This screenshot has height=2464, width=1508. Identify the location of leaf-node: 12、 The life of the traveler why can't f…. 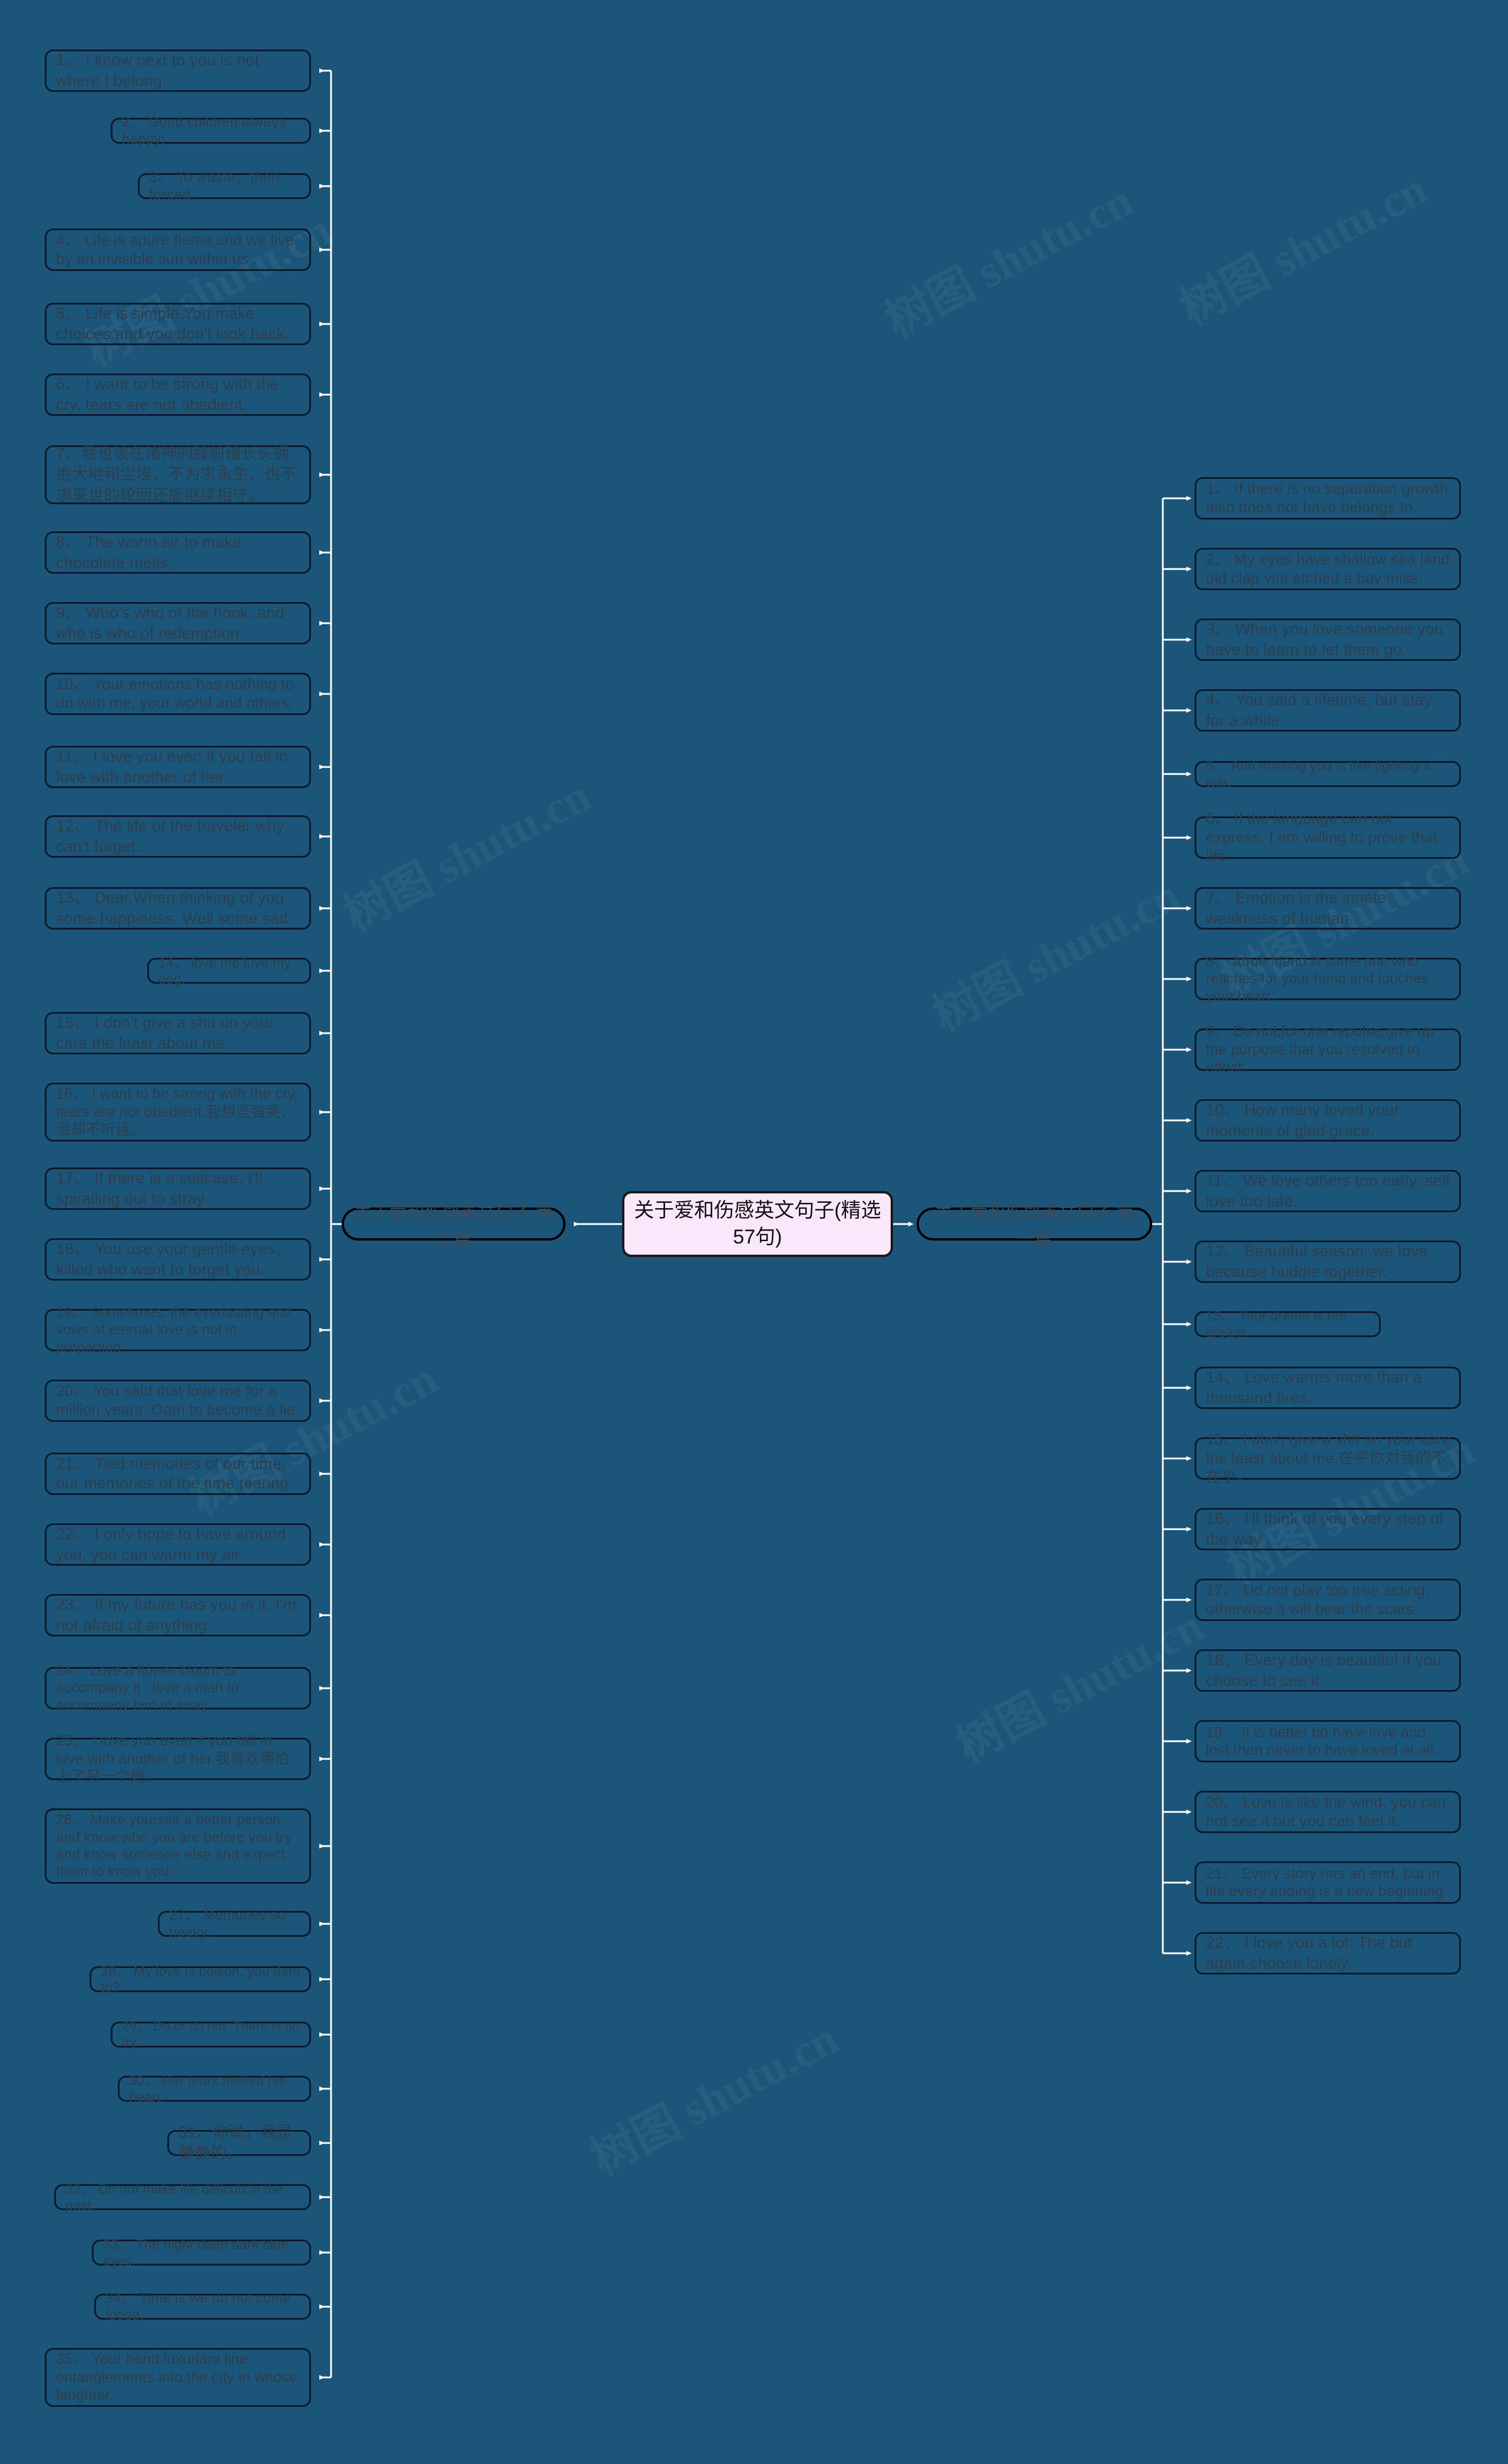
(178, 836).